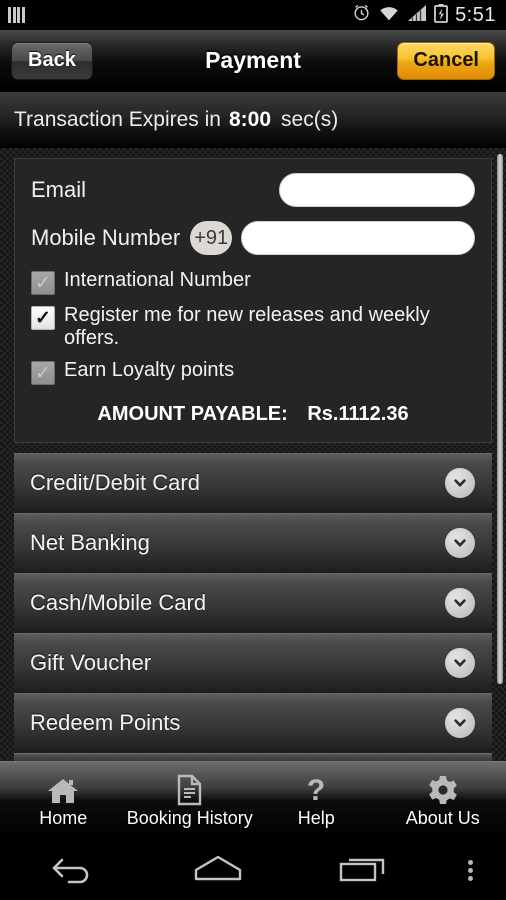 The height and width of the screenshot is (900, 506). Describe the element at coordinates (189, 818) in the screenshot. I see `tab-booking-history-label: Booking History` at that location.